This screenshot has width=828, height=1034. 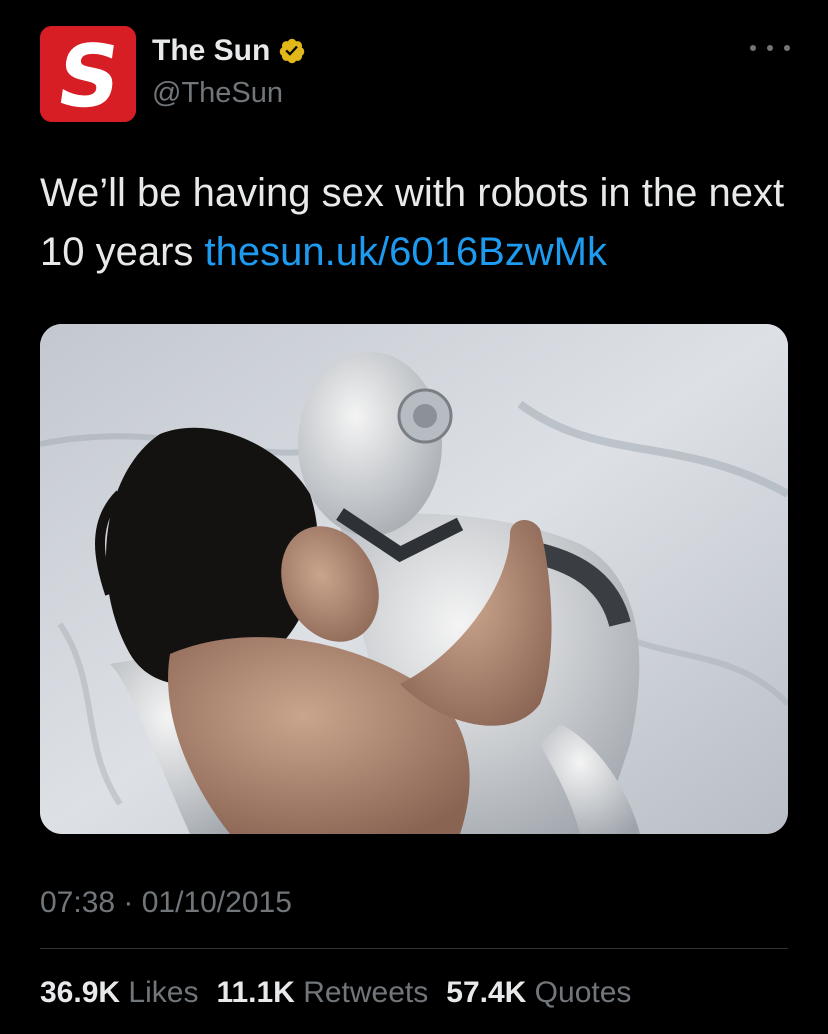 I want to click on tweet-stats: 36.9K Likes 11.1K Retweets 57.4K Quotes, so click(x=335, y=993).